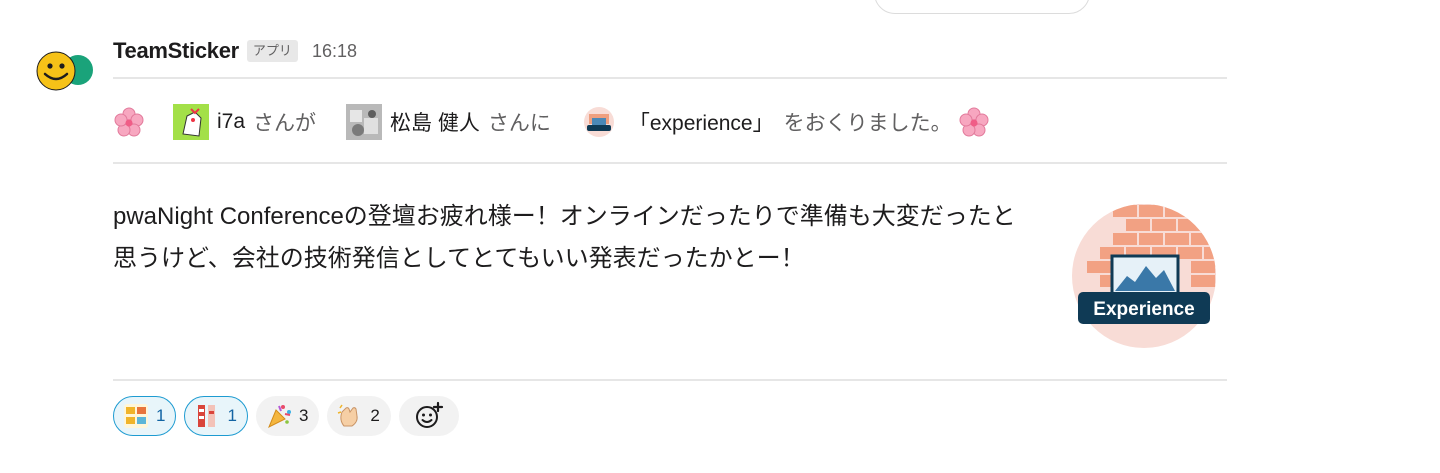 The height and width of the screenshot is (473, 1440). I want to click on message-header: TeamSticker アプリ 16:18, so click(235, 51).